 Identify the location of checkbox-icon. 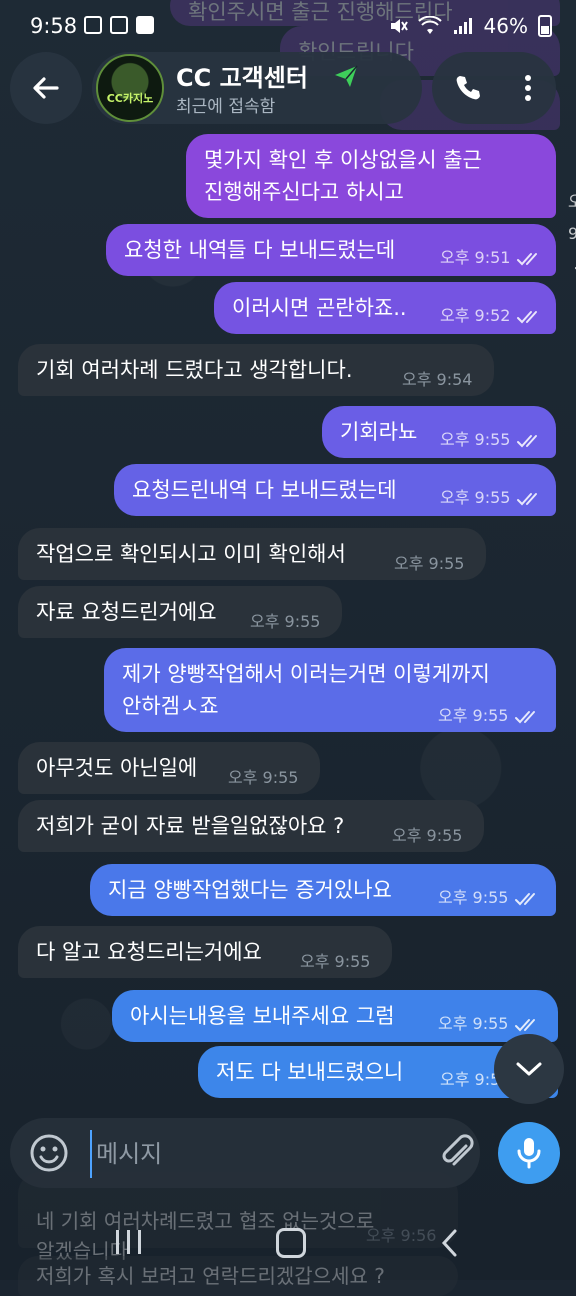
(145, 25).